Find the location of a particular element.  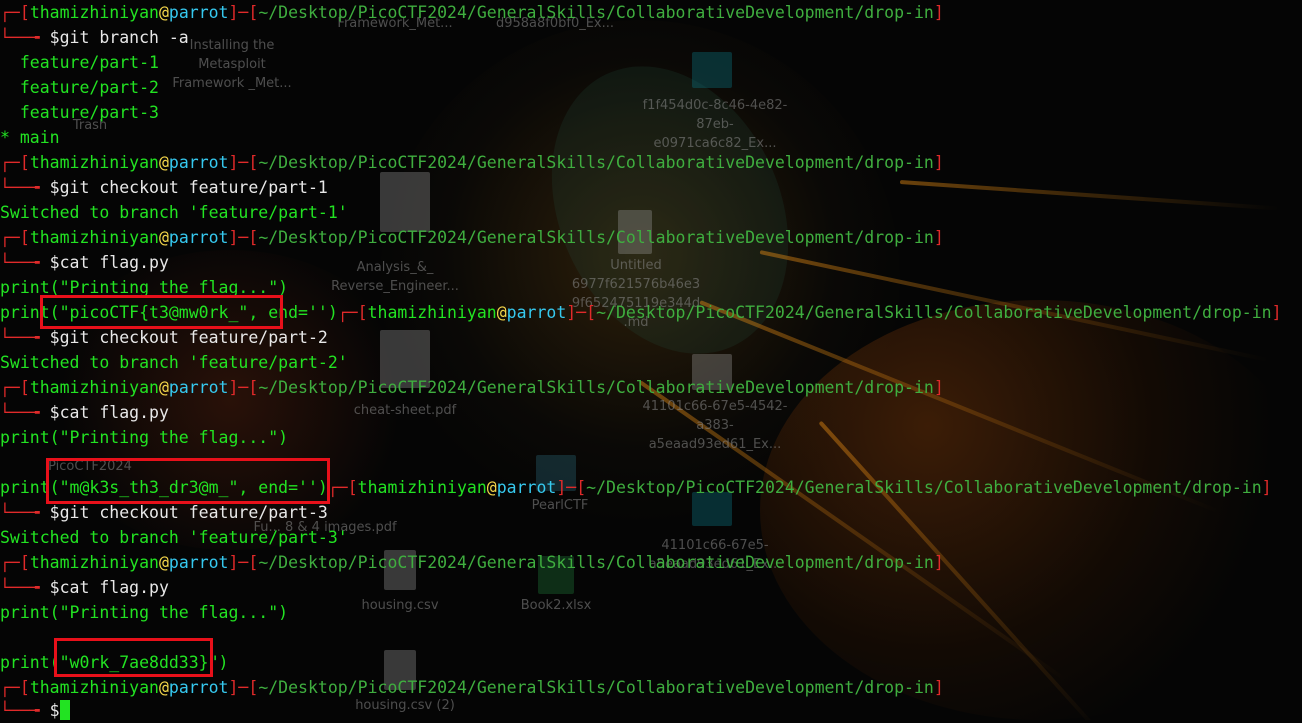

output-line: feature/part-3 is located at coordinates (79, 112).